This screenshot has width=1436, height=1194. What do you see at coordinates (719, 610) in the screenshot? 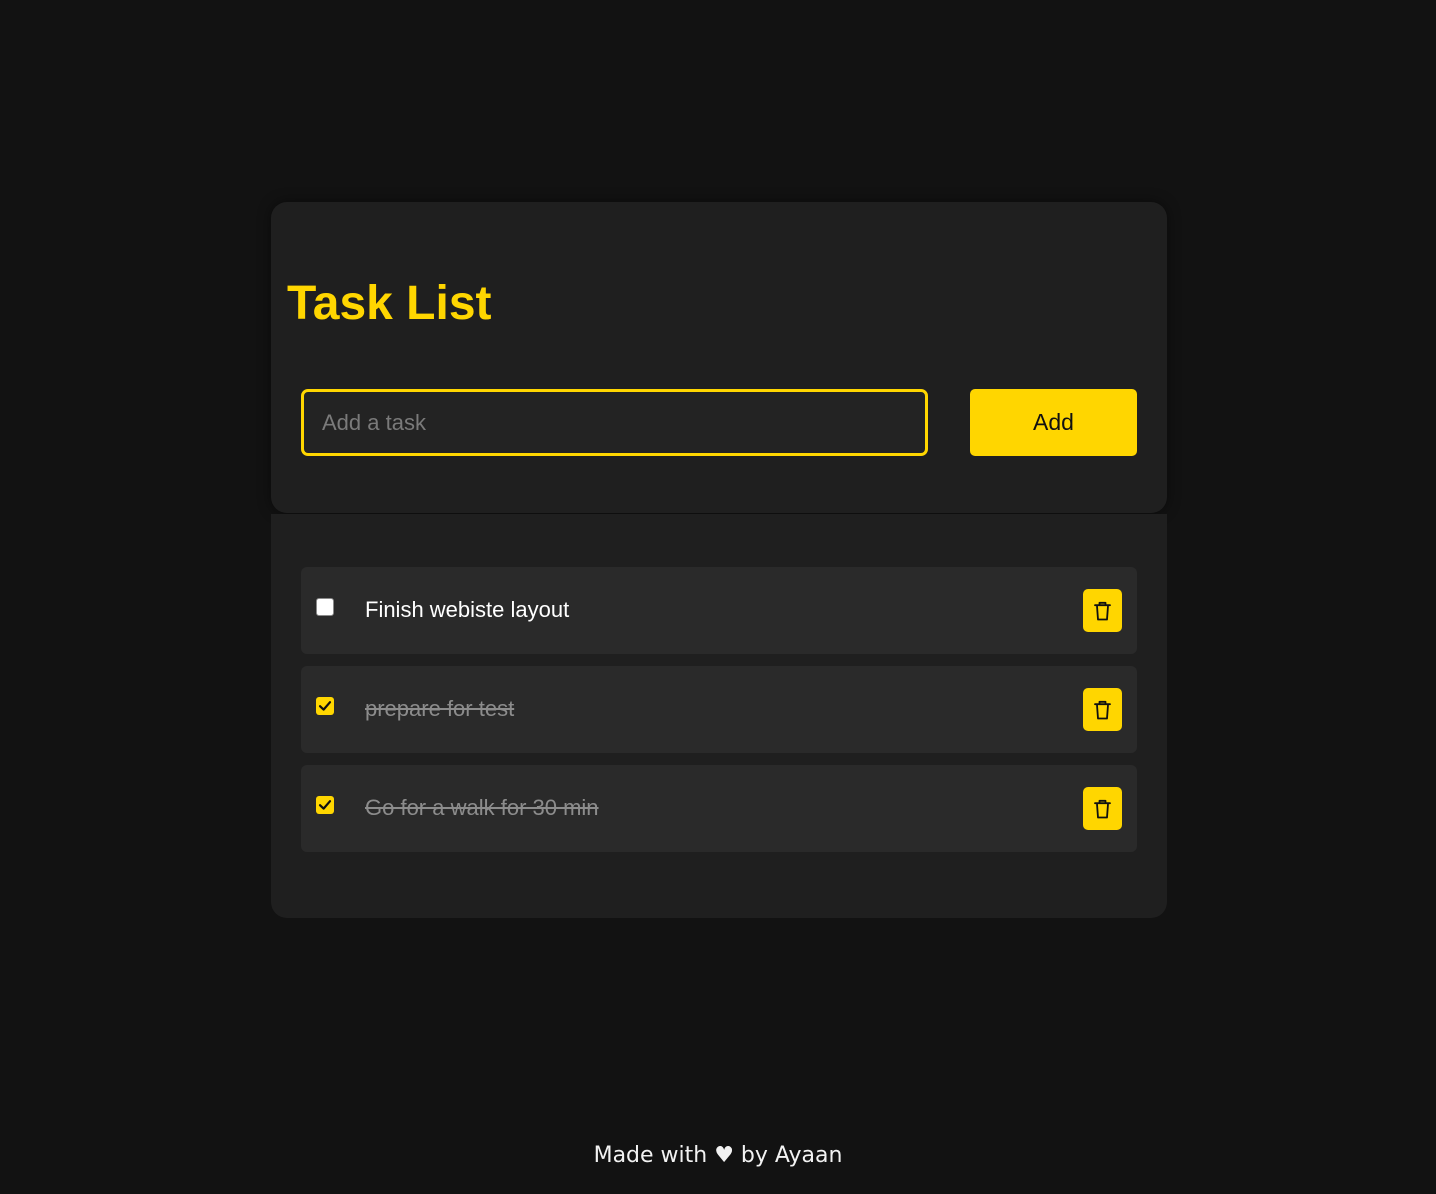
I see `task-item: Finish webiste layout` at bounding box center [719, 610].